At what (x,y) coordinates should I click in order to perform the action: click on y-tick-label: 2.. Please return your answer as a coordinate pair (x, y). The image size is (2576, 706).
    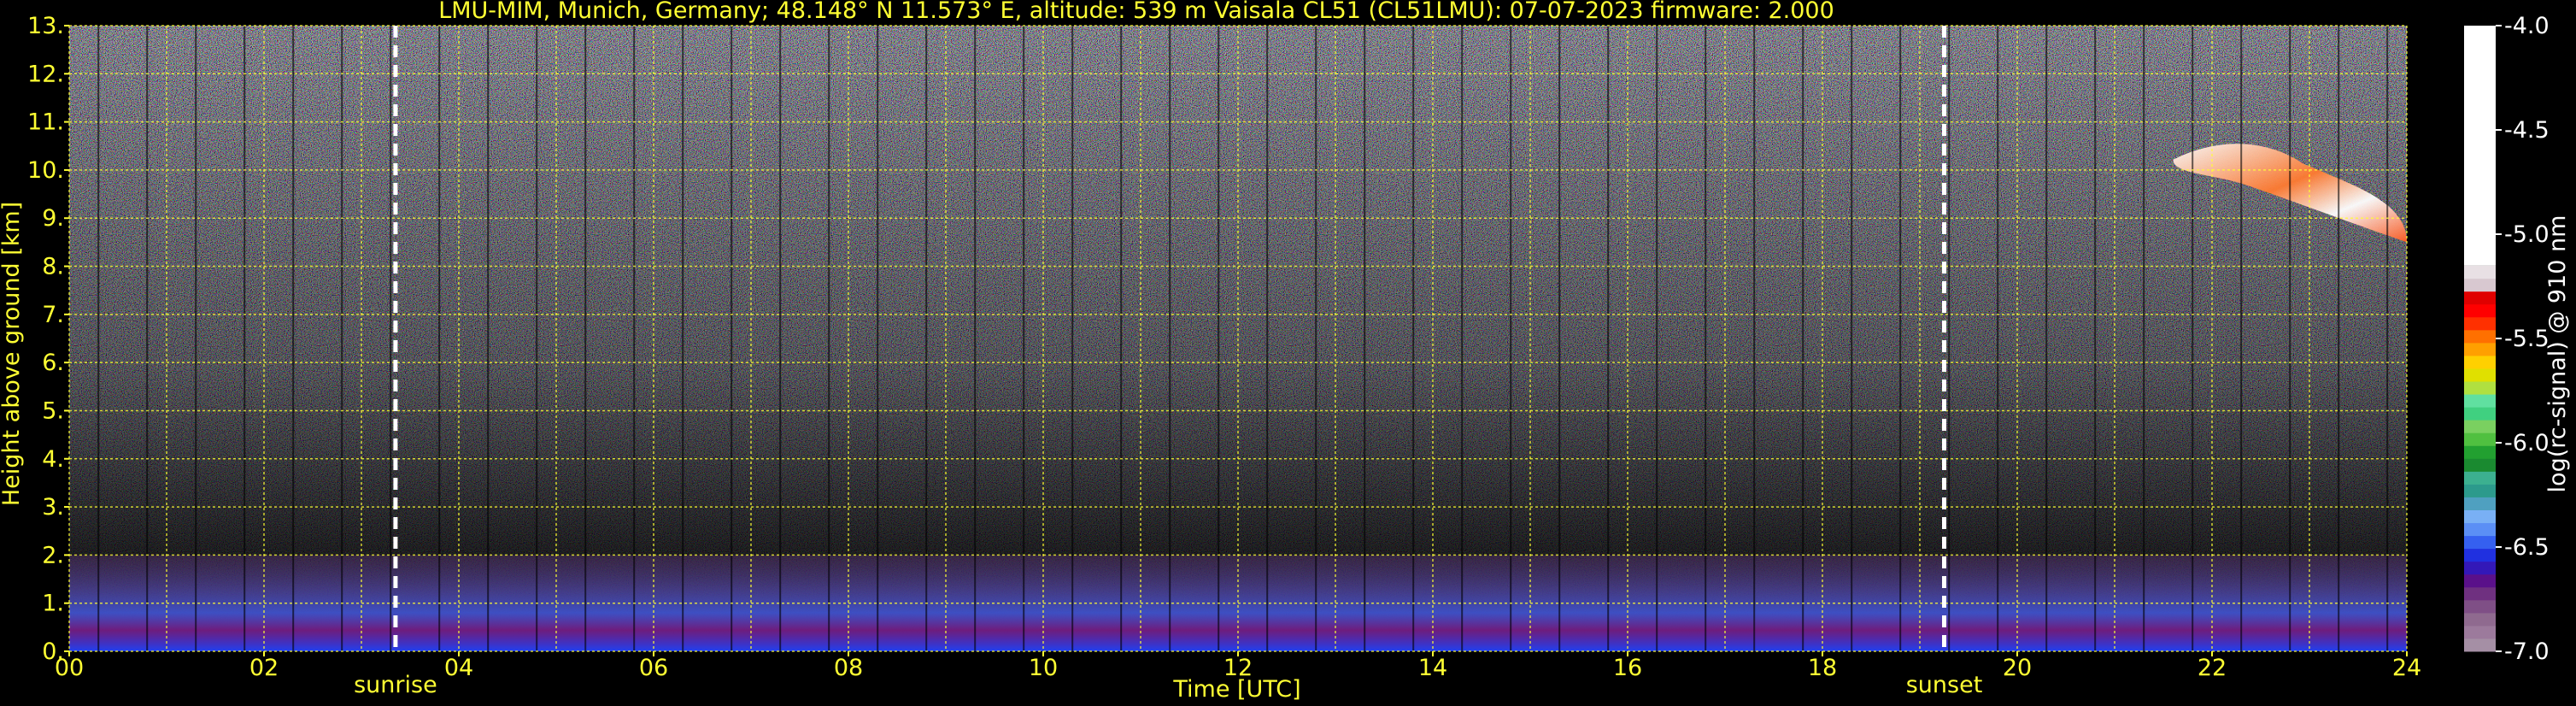
    Looking at the image, I should click on (53, 555).